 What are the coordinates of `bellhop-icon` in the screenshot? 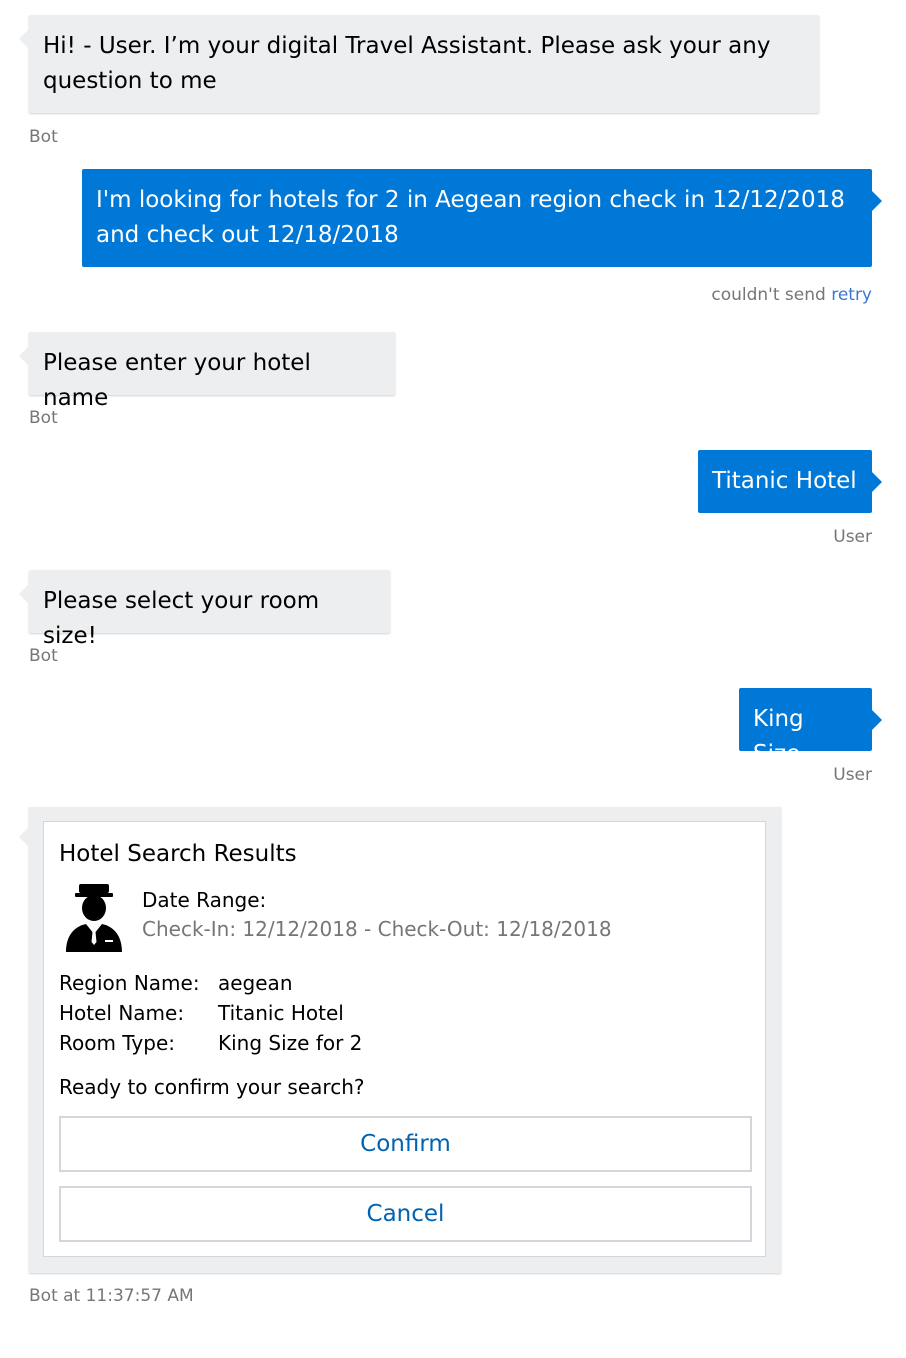 It's located at (94, 918).